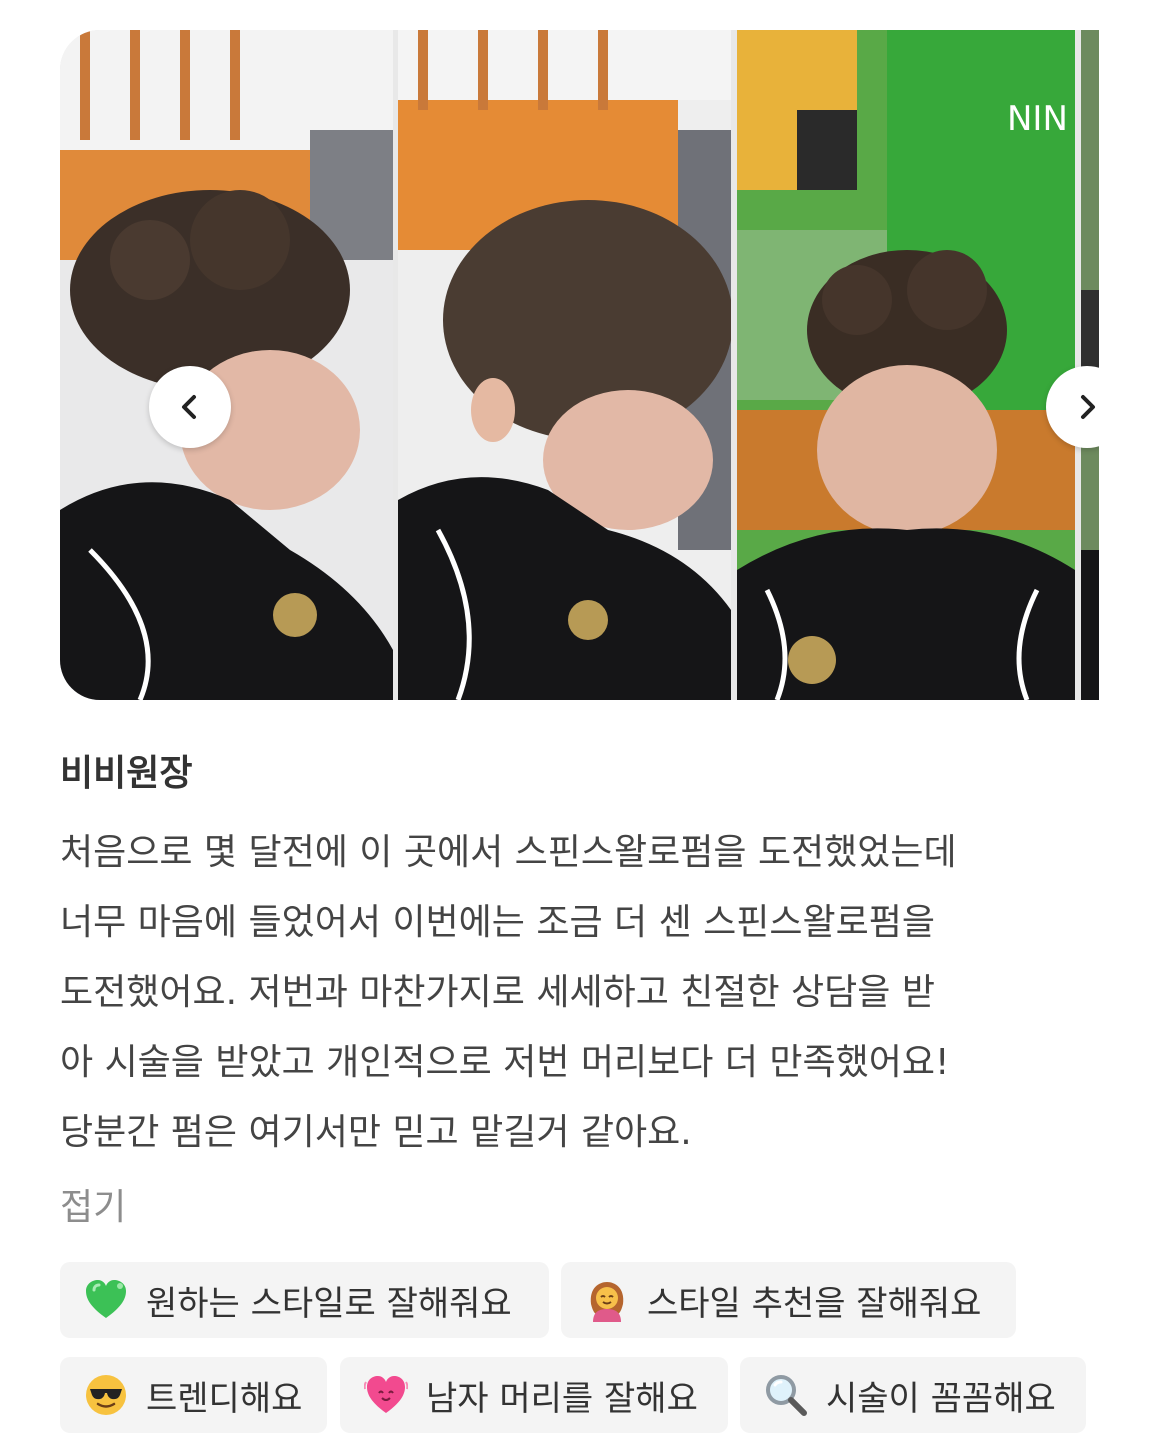 The image size is (1158, 1440). I want to click on review-tag: 트렌디해요, so click(193, 1395).